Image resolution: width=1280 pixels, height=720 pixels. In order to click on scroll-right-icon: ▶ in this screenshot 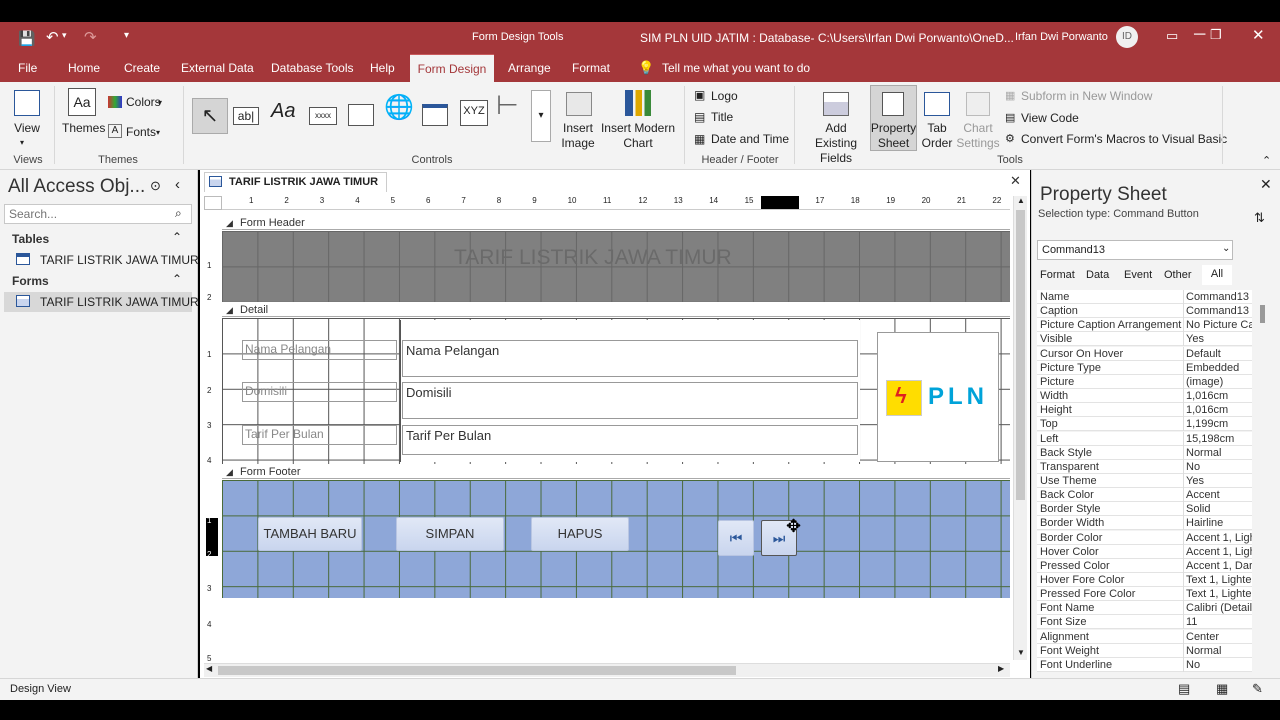, I will do `click(1001, 668)`.